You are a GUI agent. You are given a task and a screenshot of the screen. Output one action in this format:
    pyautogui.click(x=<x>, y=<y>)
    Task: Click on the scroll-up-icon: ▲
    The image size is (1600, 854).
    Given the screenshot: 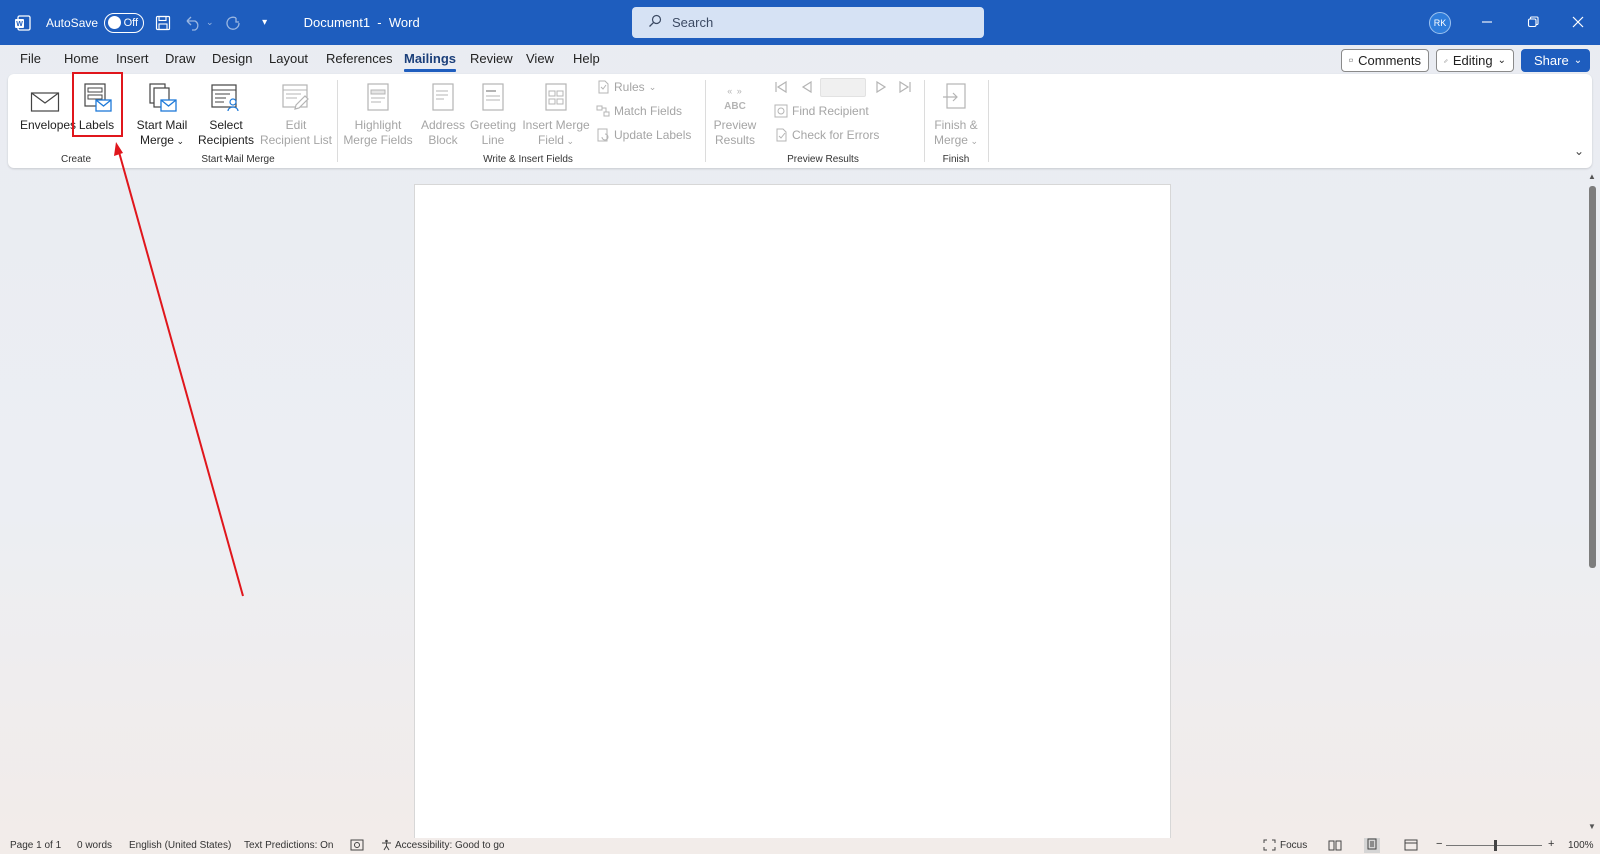 What is the action you would take?
    pyautogui.click(x=1592, y=176)
    